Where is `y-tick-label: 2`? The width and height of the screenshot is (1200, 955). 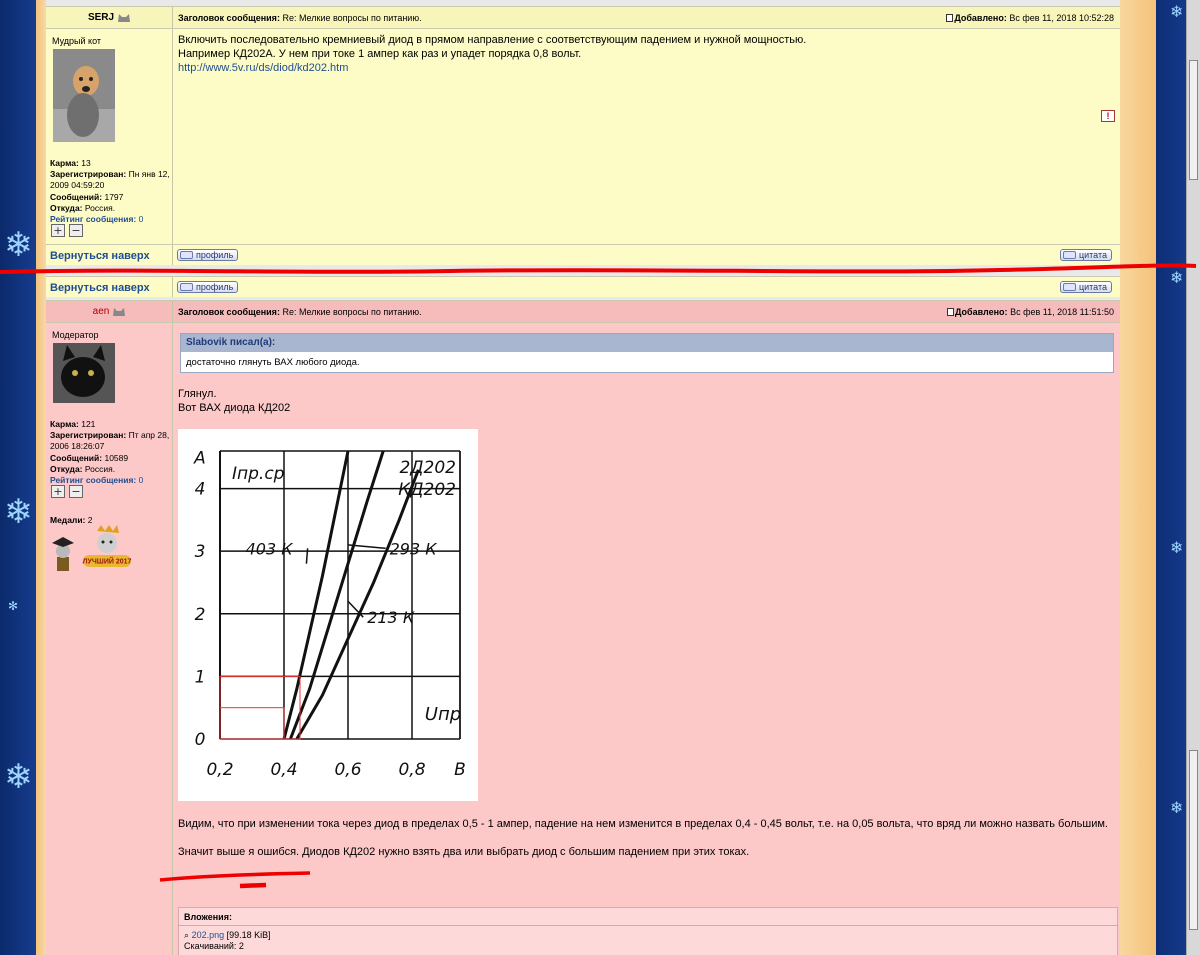 y-tick-label: 2 is located at coordinates (200, 615).